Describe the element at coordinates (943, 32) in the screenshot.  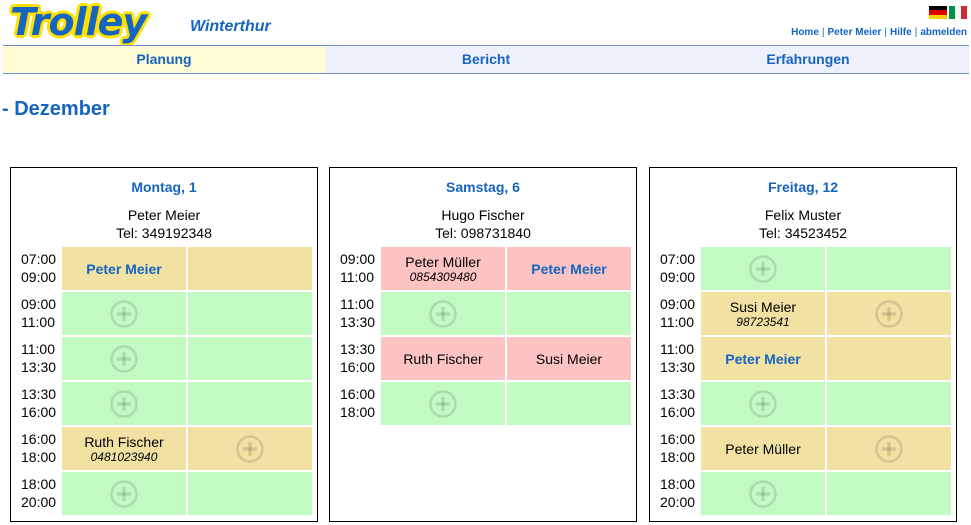
I see `logout-link: abmelden` at that location.